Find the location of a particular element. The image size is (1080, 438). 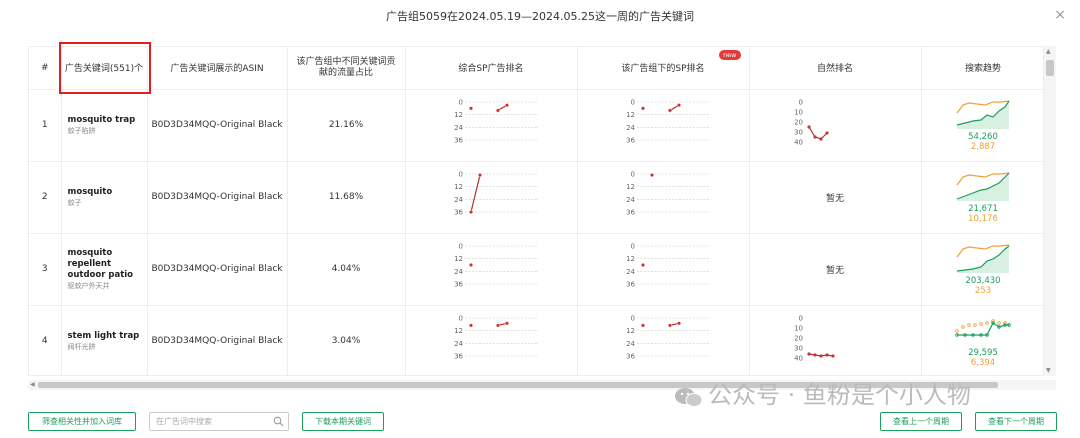

trend-cell: 29,595 6,394 is located at coordinates (982, 340).